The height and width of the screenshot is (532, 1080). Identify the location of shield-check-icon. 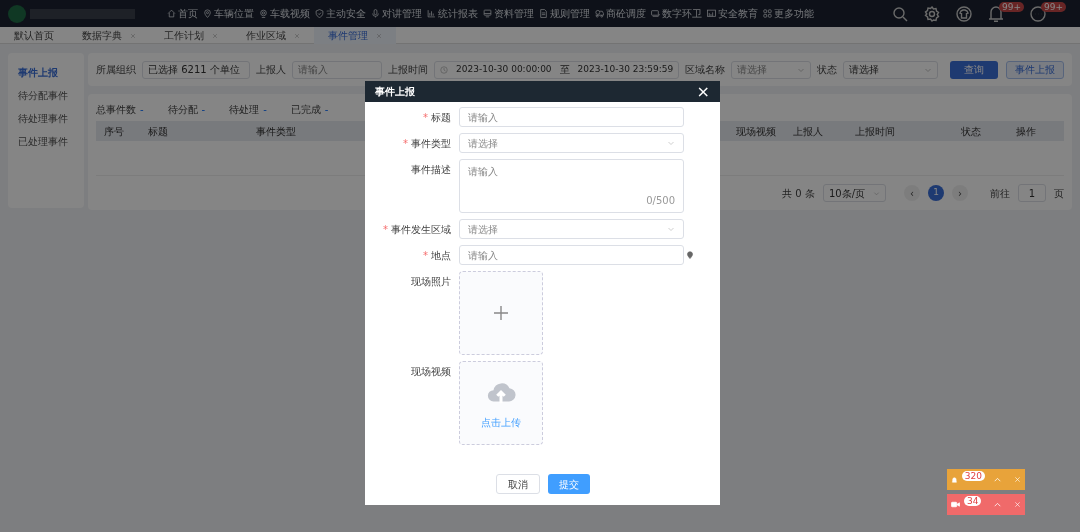
(319, 13).